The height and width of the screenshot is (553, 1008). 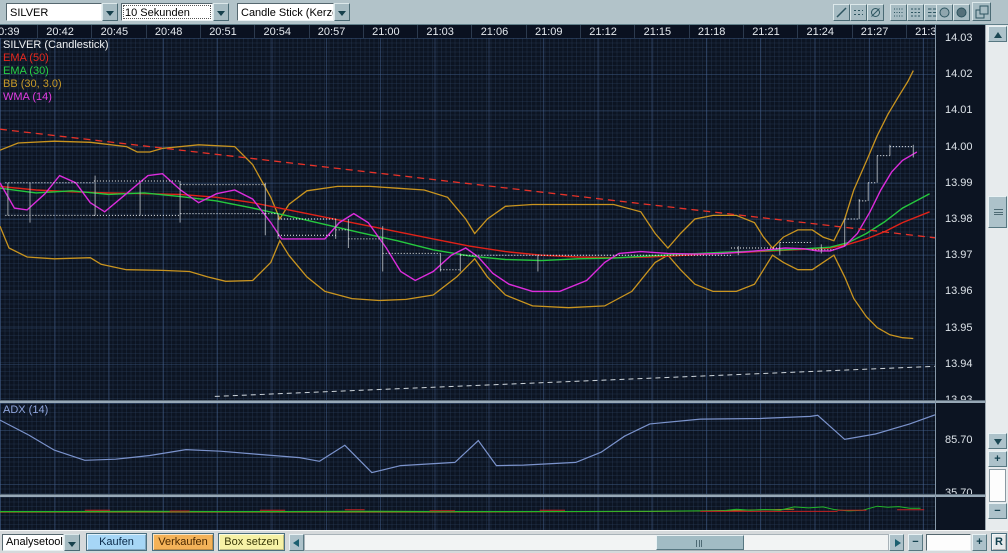 What do you see at coordinates (997, 485) in the screenshot?
I see `zoom-slider-track` at bounding box center [997, 485].